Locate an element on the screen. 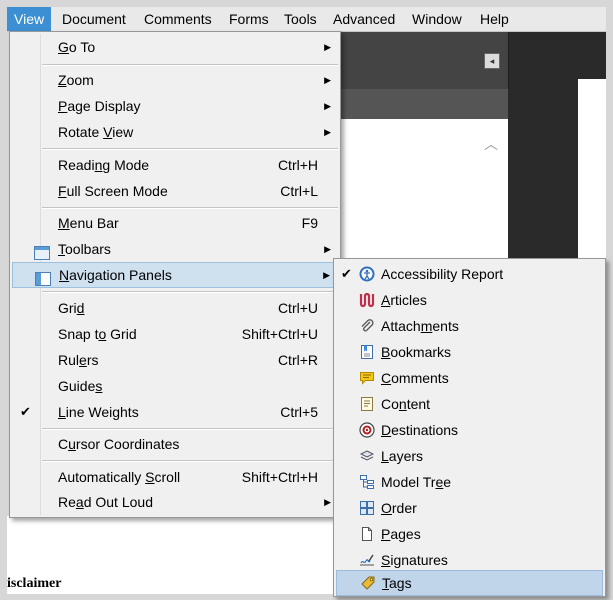  shortcut-label: Ctrl+L is located at coordinates (299, 191).